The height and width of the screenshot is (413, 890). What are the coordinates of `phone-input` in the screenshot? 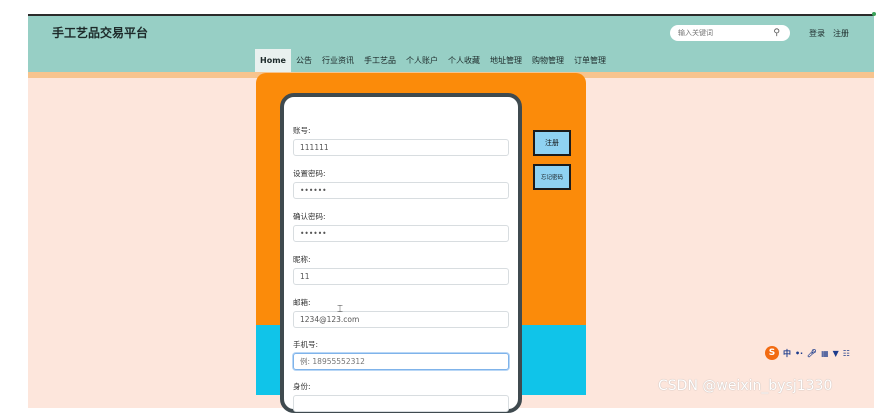 It's located at (401, 361).